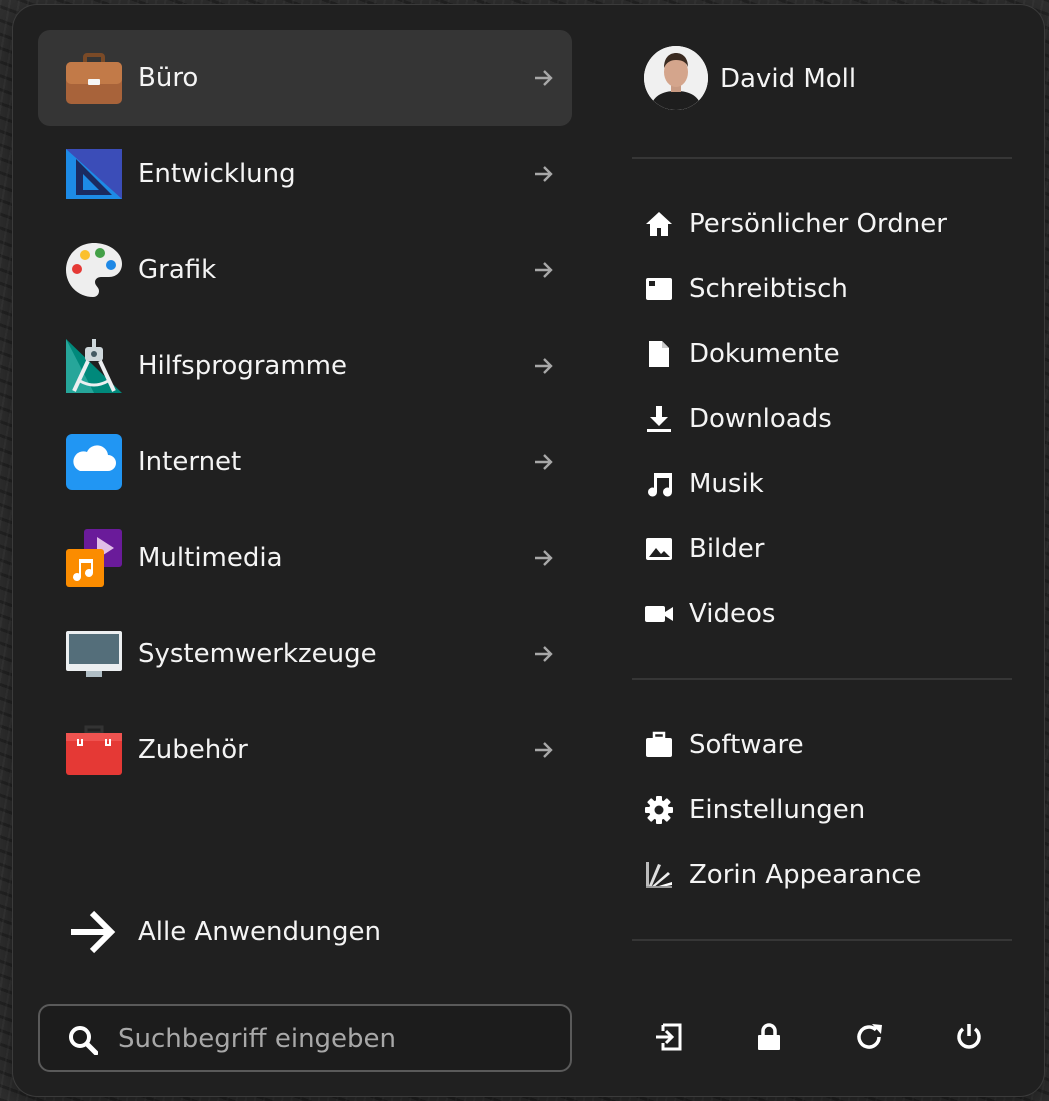  What do you see at coordinates (94, 558) in the screenshot?
I see `multimedia-icon` at bounding box center [94, 558].